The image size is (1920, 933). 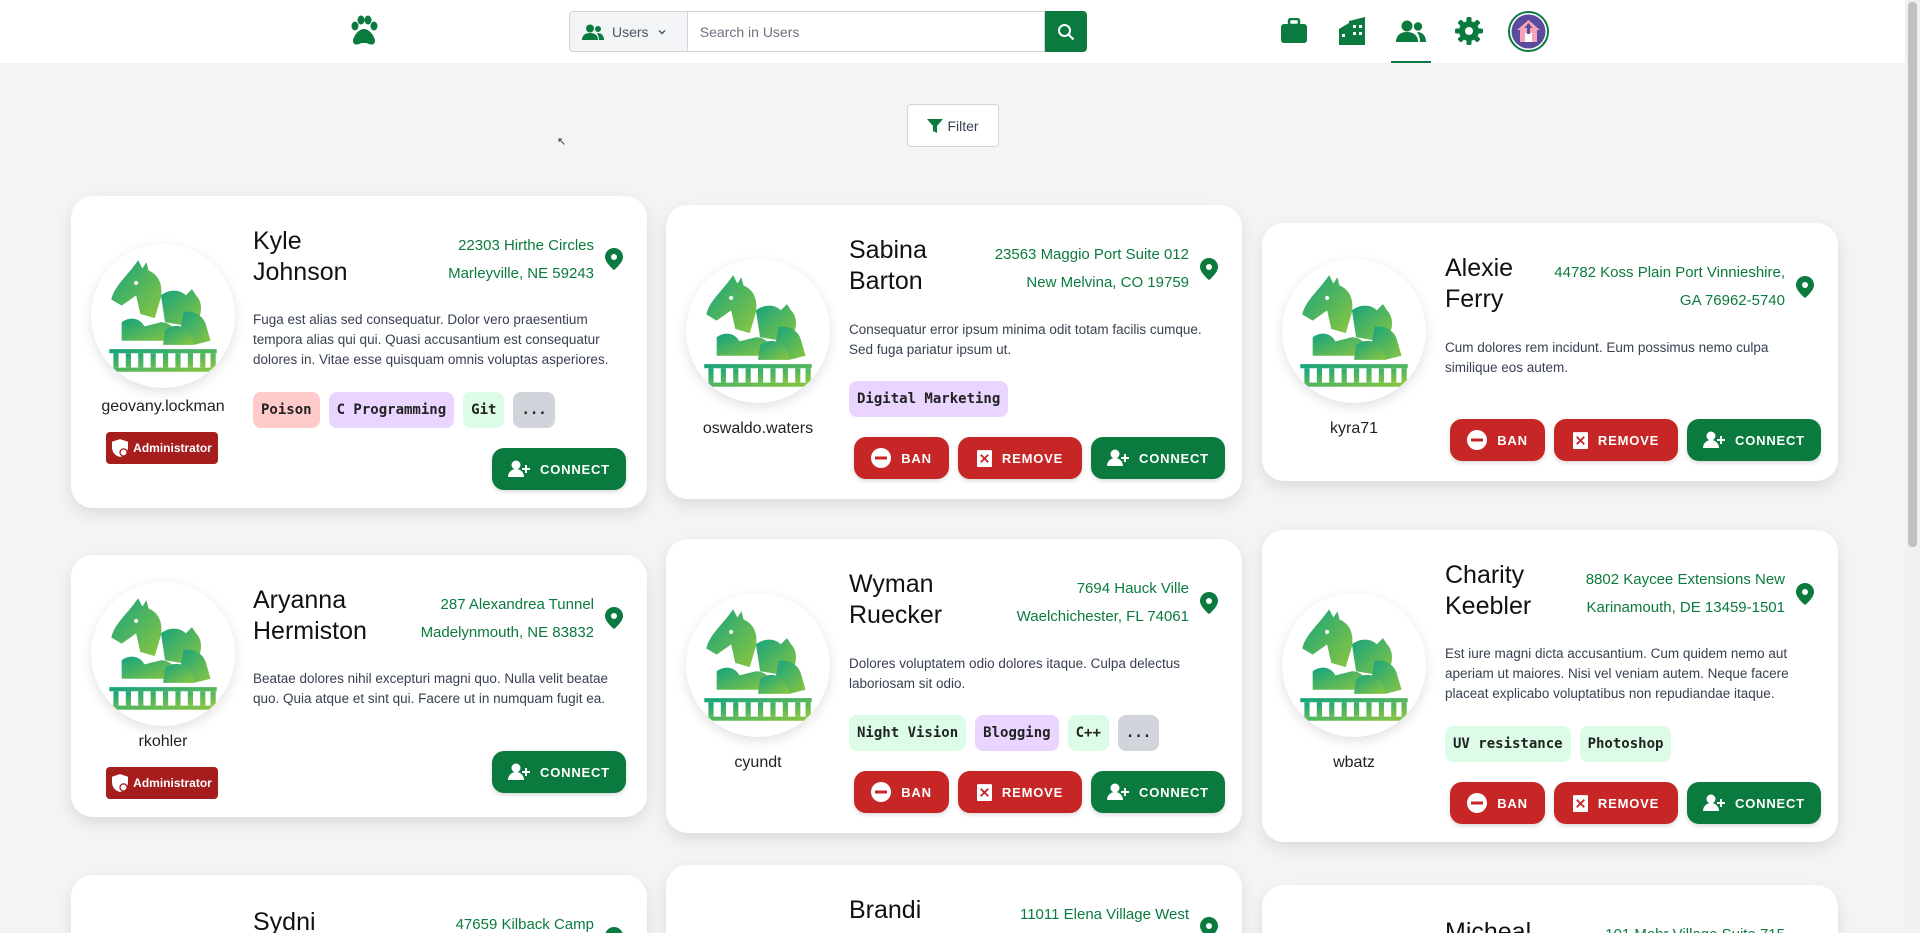 What do you see at coordinates (391, 410) in the screenshot?
I see `skill-tag: C Programming` at bounding box center [391, 410].